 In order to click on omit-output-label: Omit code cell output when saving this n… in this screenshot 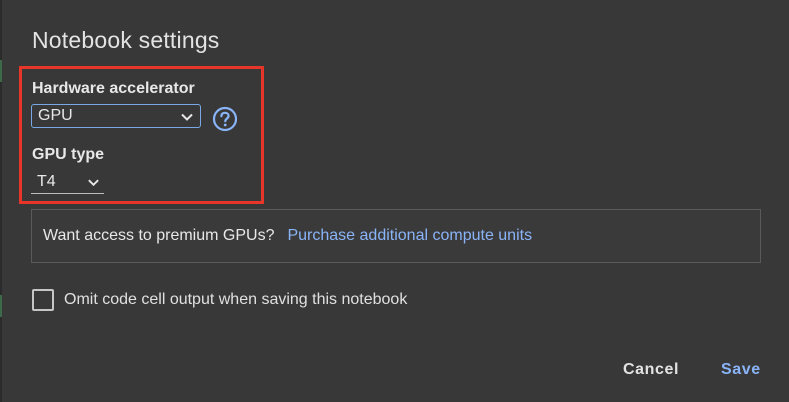, I will do `click(235, 300)`.